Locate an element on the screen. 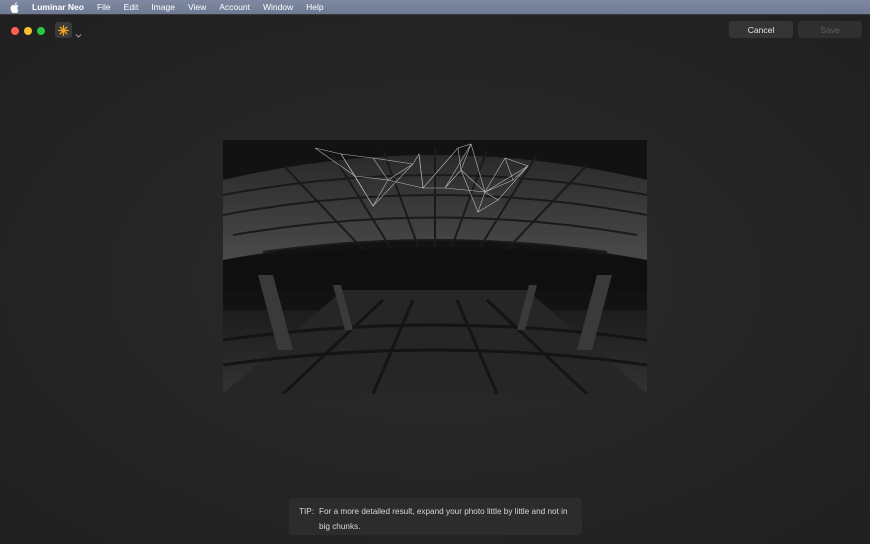 This screenshot has height=544, width=870. menu-item-image: Image is located at coordinates (163, 7).